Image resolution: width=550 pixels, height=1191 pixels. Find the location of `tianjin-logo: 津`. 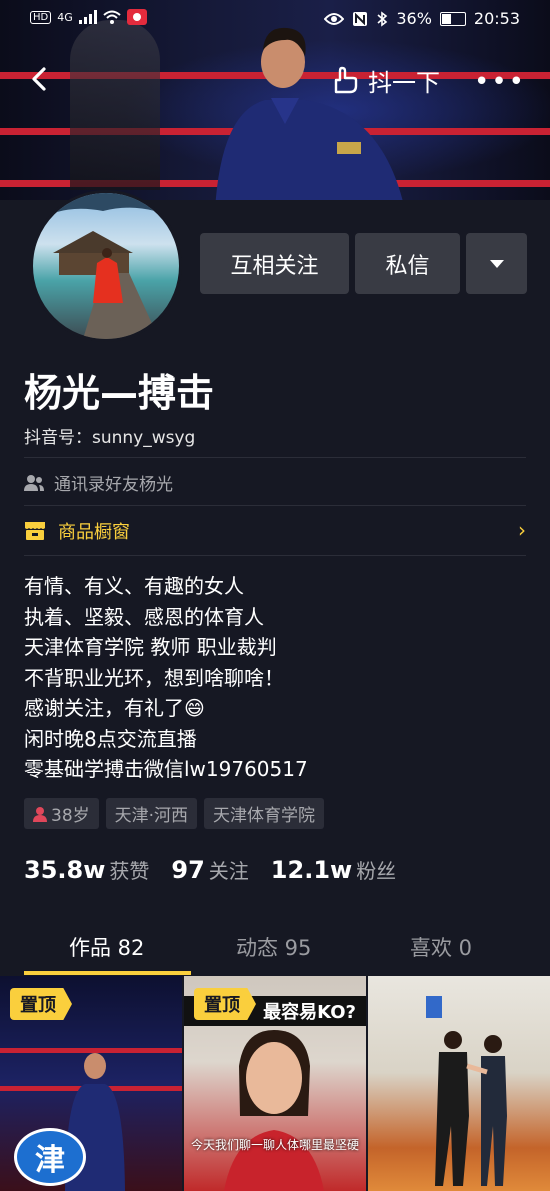

tianjin-logo: 津 is located at coordinates (50, 1157).